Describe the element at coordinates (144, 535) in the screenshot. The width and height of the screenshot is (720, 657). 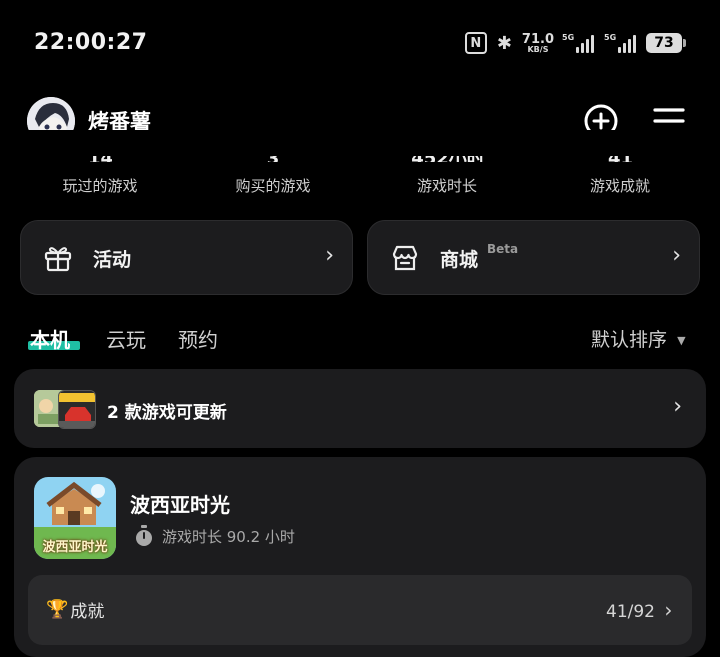
I see `stopwatch-icon` at that location.